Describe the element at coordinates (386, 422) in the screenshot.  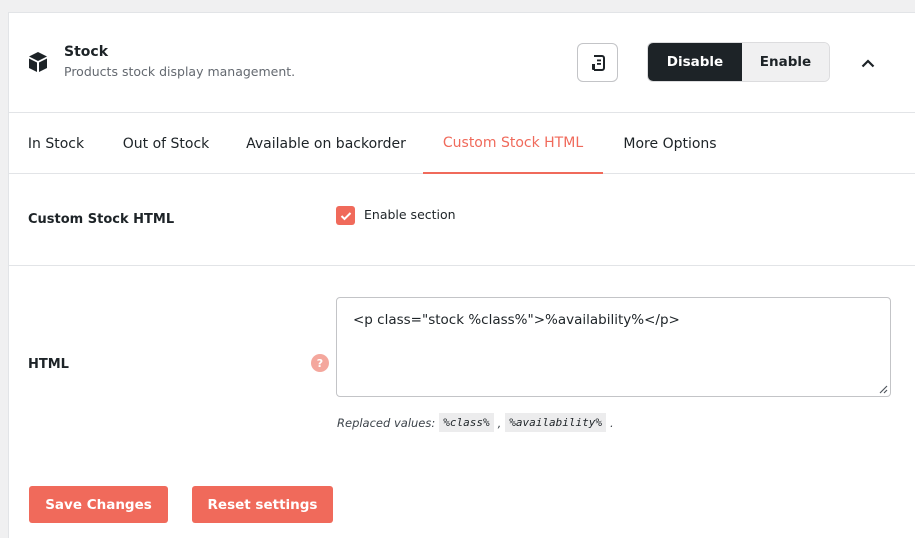
I see `replaced-values-label: Replaced values:` at that location.